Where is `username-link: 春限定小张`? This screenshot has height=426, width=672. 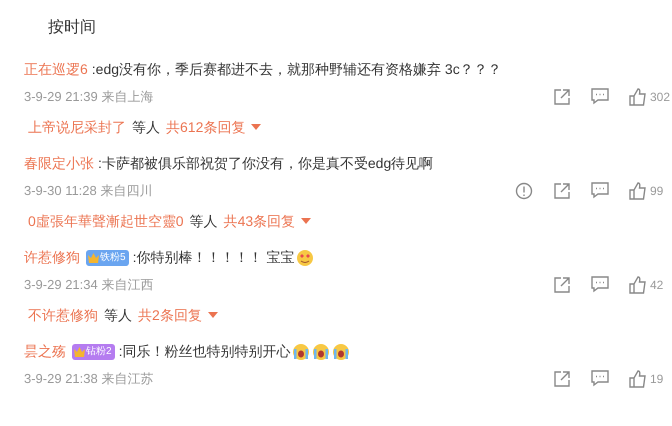
username-link: 春限定小张 is located at coordinates (59, 163).